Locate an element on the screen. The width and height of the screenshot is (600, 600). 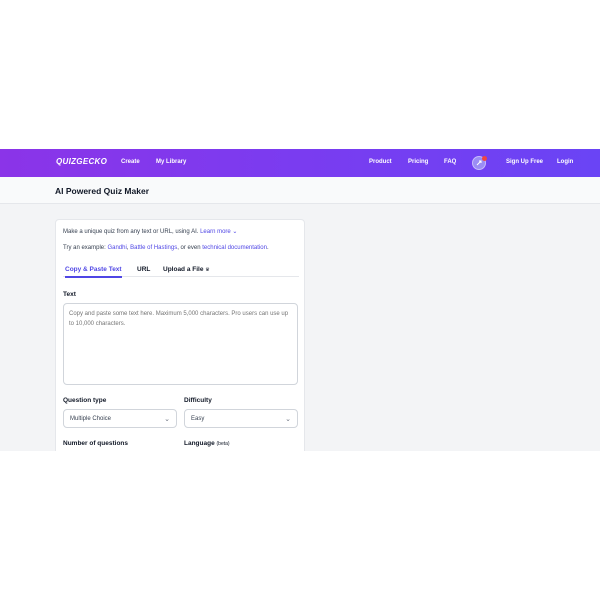
difficulty-label: Difficulty is located at coordinates (198, 400).